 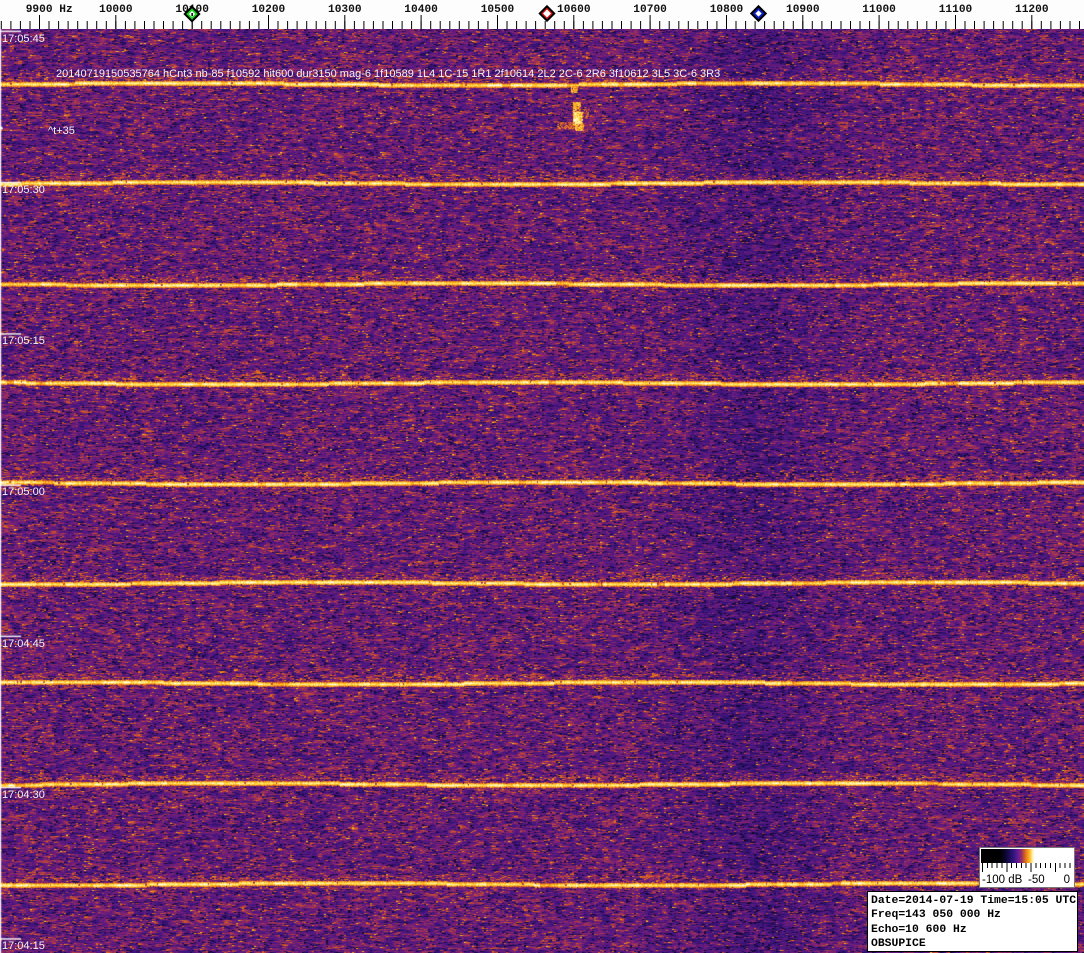 I want to click on svg-text: 10900, so click(x=803, y=10).